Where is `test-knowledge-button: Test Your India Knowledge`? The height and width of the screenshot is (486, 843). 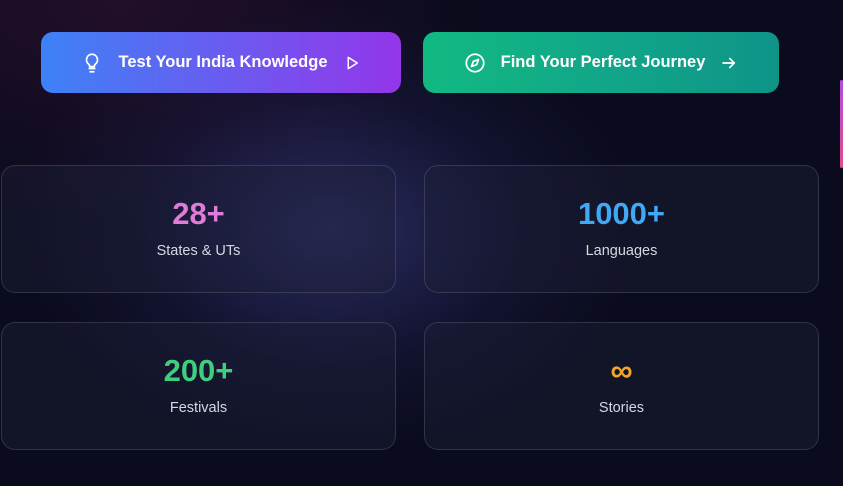 test-knowledge-button: Test Your India Knowledge is located at coordinates (221, 62).